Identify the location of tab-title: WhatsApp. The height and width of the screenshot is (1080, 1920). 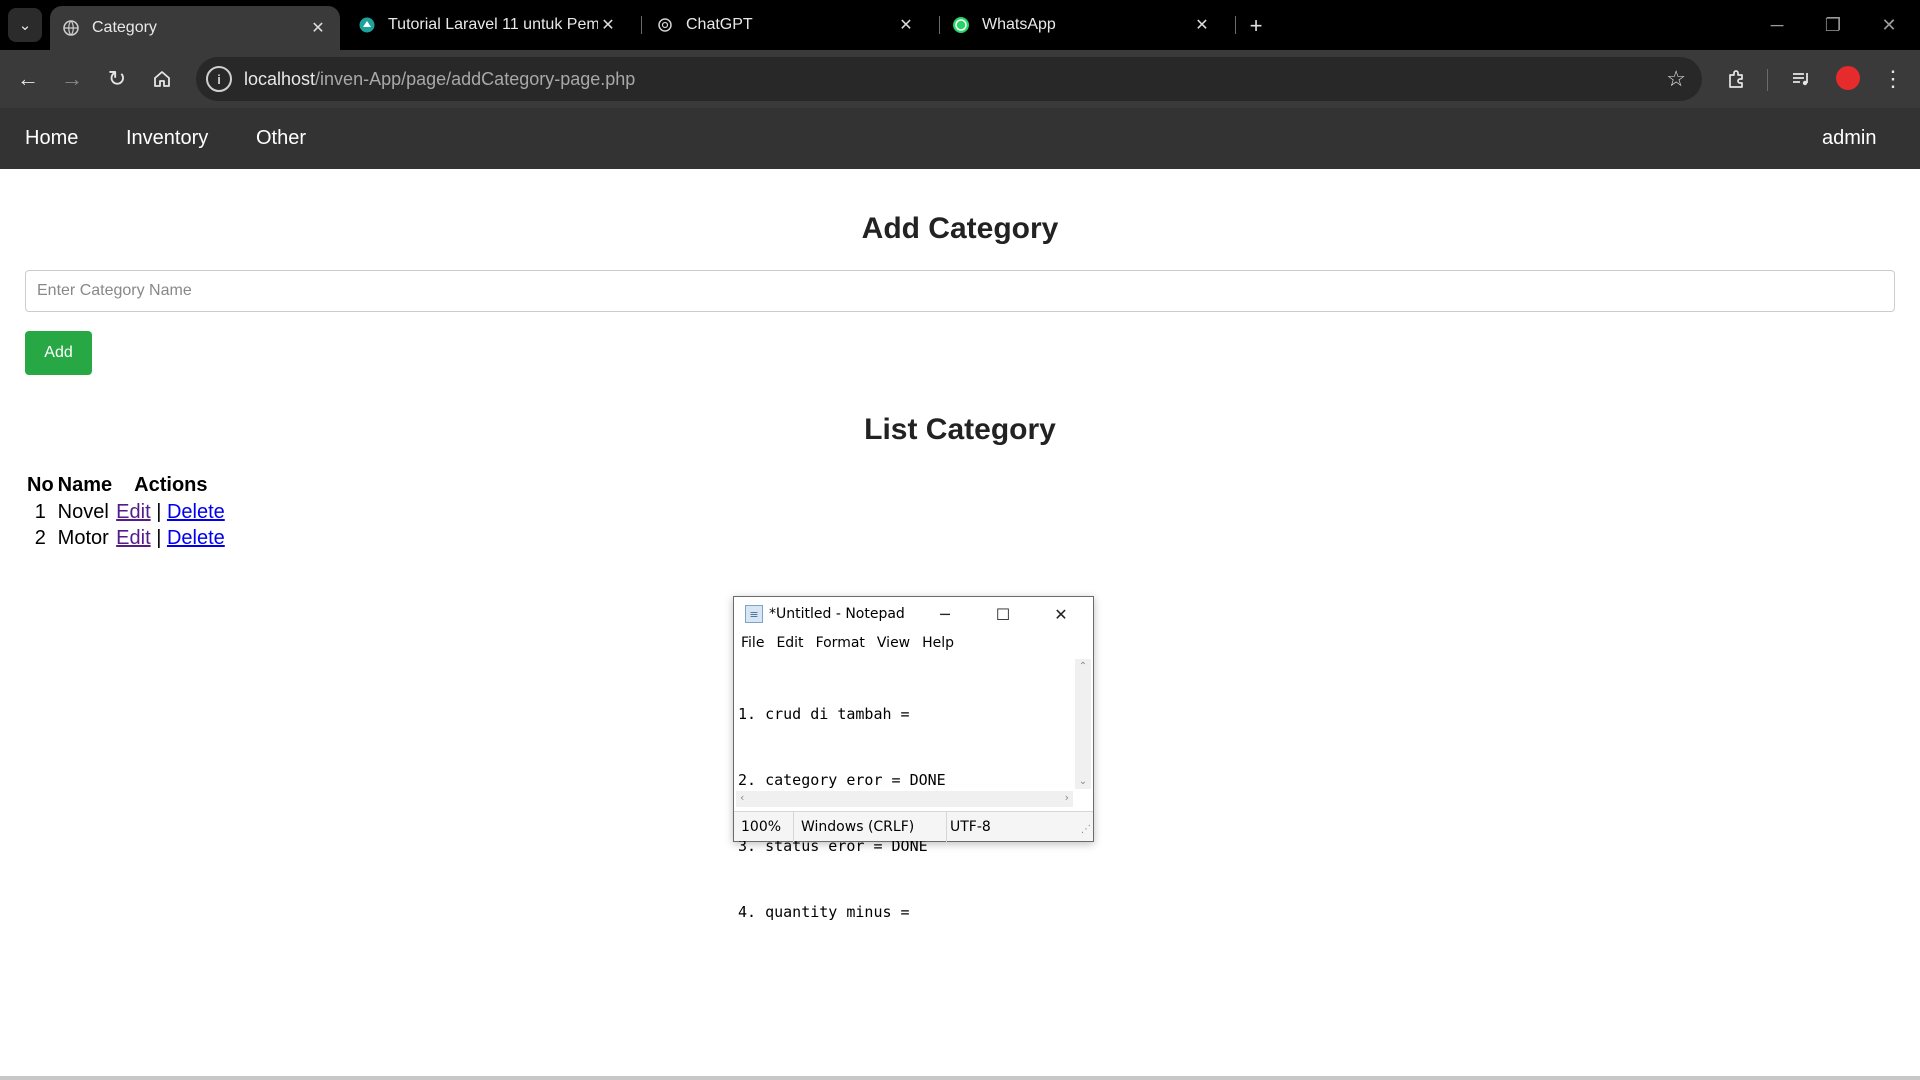
(1019, 24).